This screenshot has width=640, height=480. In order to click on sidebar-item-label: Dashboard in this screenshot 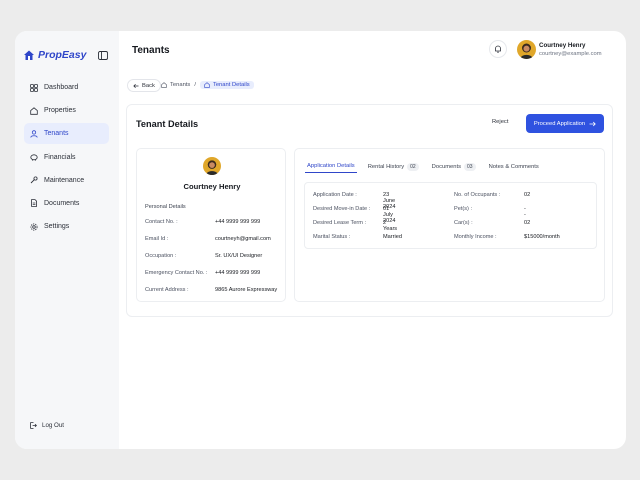, I will do `click(61, 87)`.